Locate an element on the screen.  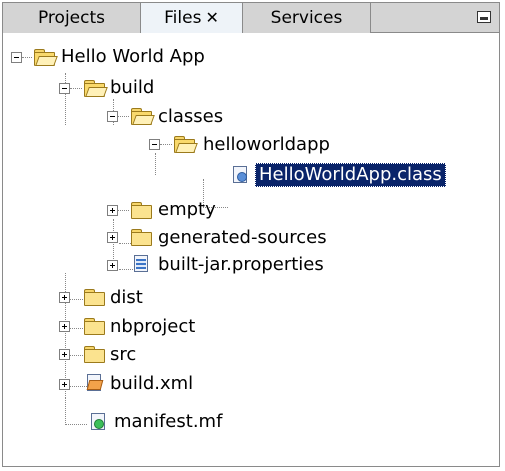
class-file-icon is located at coordinates (240, 175).